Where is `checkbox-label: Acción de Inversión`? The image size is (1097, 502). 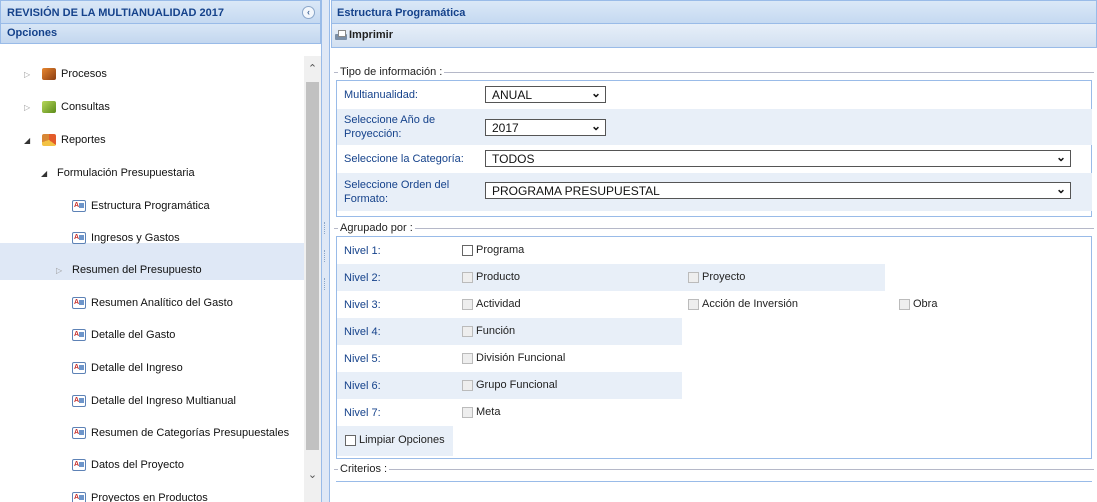 checkbox-label: Acción de Inversión is located at coordinates (750, 304).